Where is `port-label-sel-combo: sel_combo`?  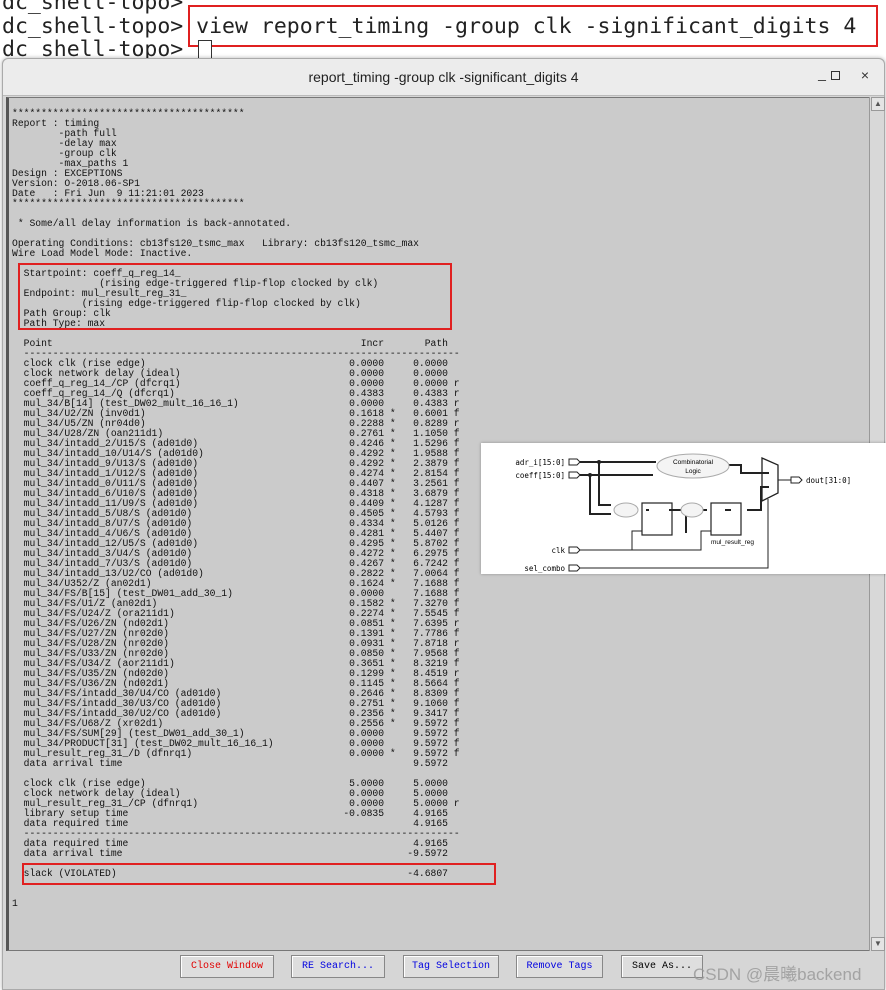
port-label-sel-combo: sel_combo is located at coordinates (544, 568).